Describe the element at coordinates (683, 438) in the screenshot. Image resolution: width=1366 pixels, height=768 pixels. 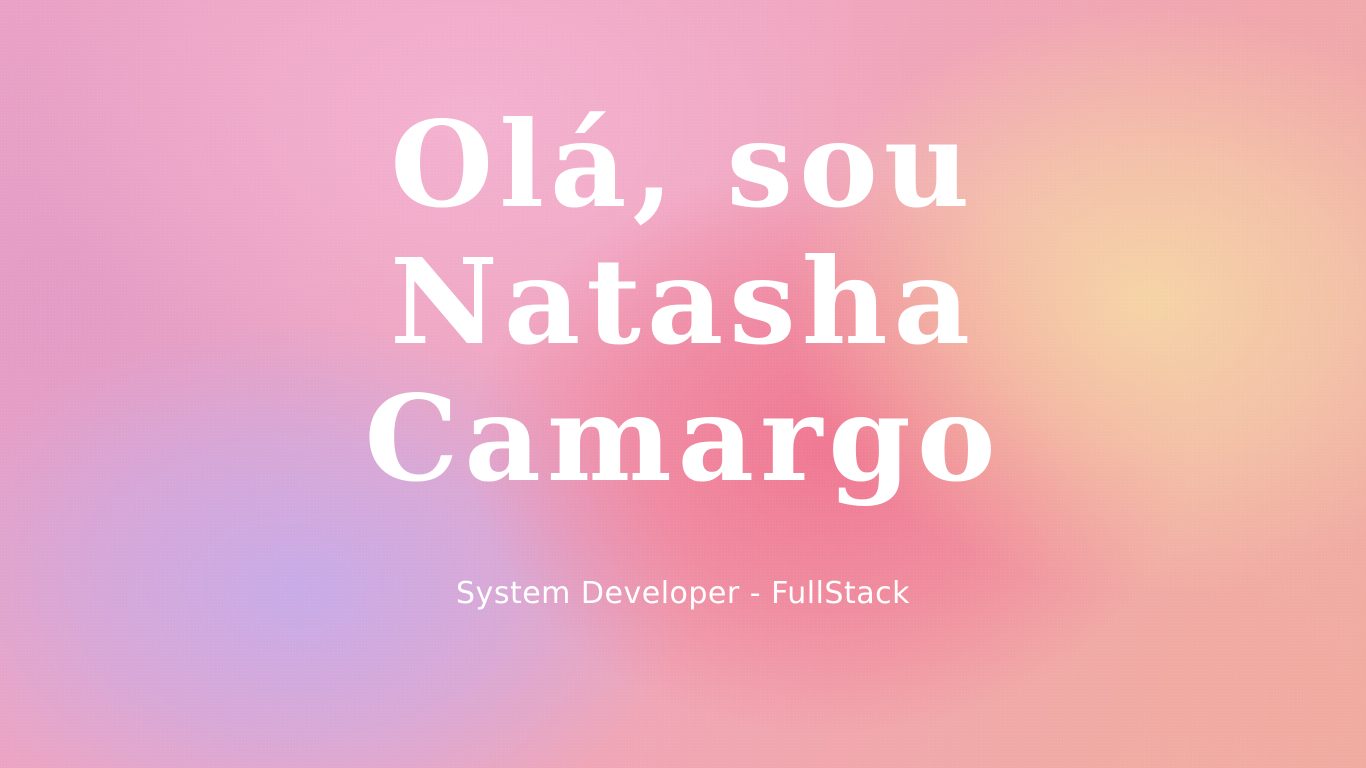
I see `headline-last-name: Camargo` at that location.